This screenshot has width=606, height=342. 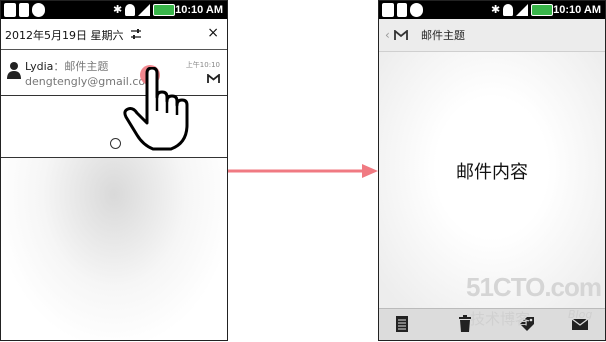 What do you see at coordinates (86, 66) in the screenshot?
I see `mail-subject: 邮件主题` at bounding box center [86, 66].